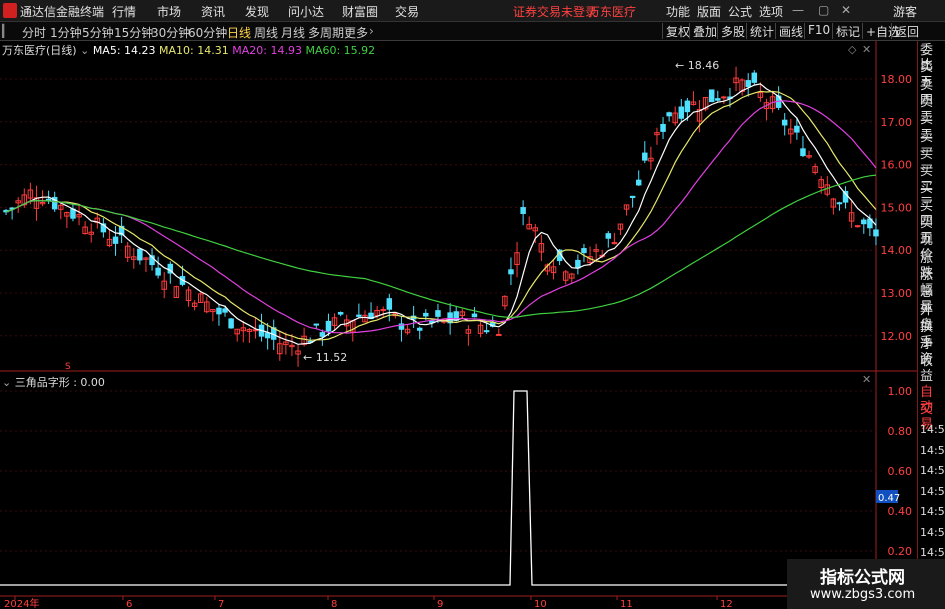  I want to click on btn-diejia: 叠加, so click(703, 31).